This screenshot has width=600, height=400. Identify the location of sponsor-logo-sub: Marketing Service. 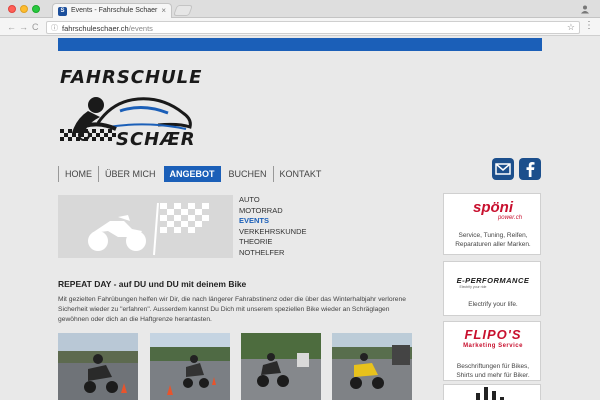
(493, 346).